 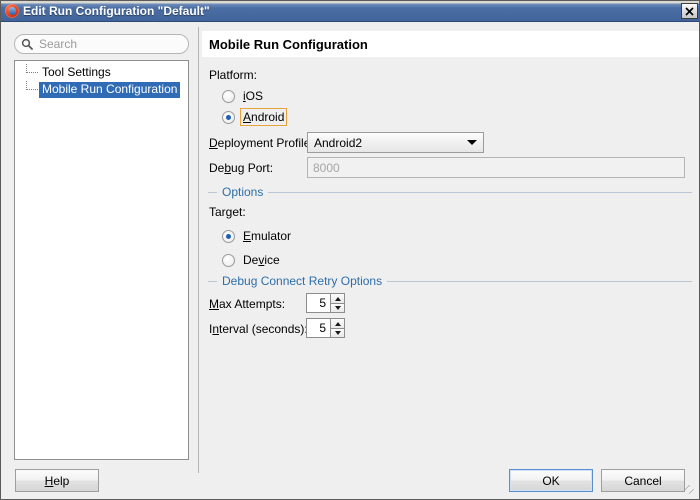 I want to click on target-radio-device: Device, so click(x=252, y=260).